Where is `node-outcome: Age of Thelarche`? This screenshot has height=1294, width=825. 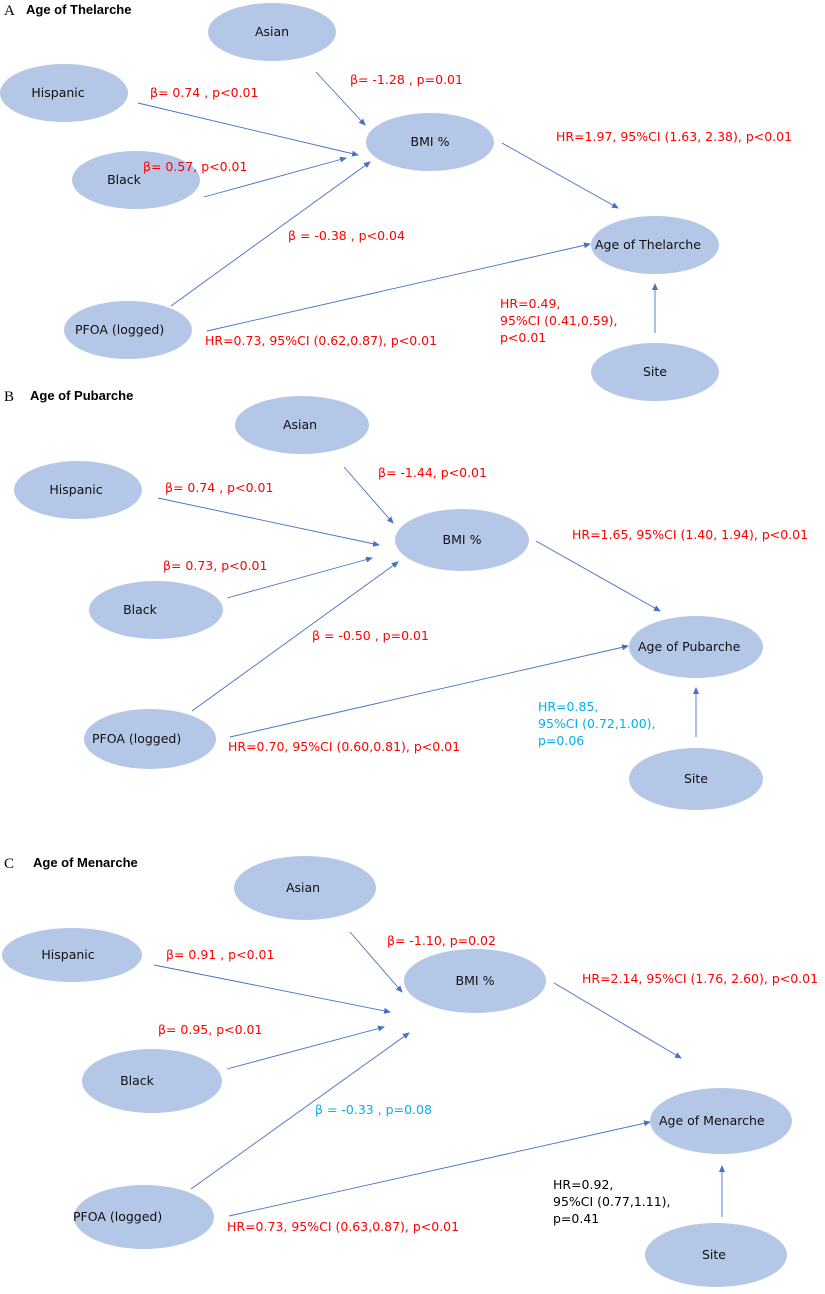
node-outcome: Age of Thelarche is located at coordinates (655, 245).